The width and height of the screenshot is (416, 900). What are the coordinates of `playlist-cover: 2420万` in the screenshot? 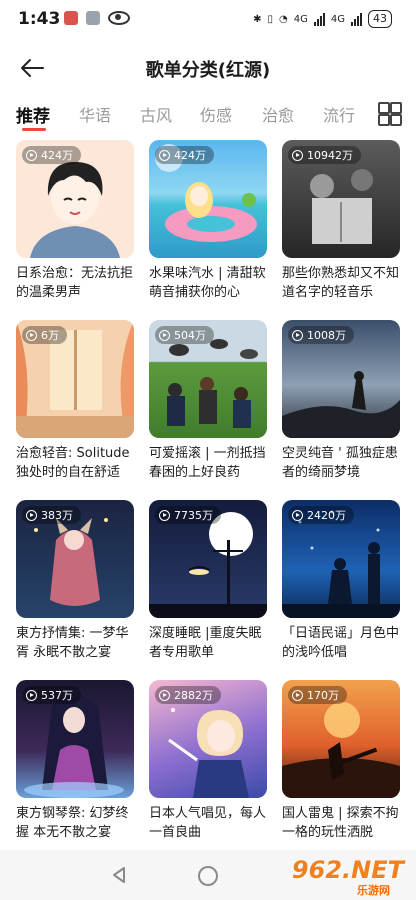 It's located at (341, 559).